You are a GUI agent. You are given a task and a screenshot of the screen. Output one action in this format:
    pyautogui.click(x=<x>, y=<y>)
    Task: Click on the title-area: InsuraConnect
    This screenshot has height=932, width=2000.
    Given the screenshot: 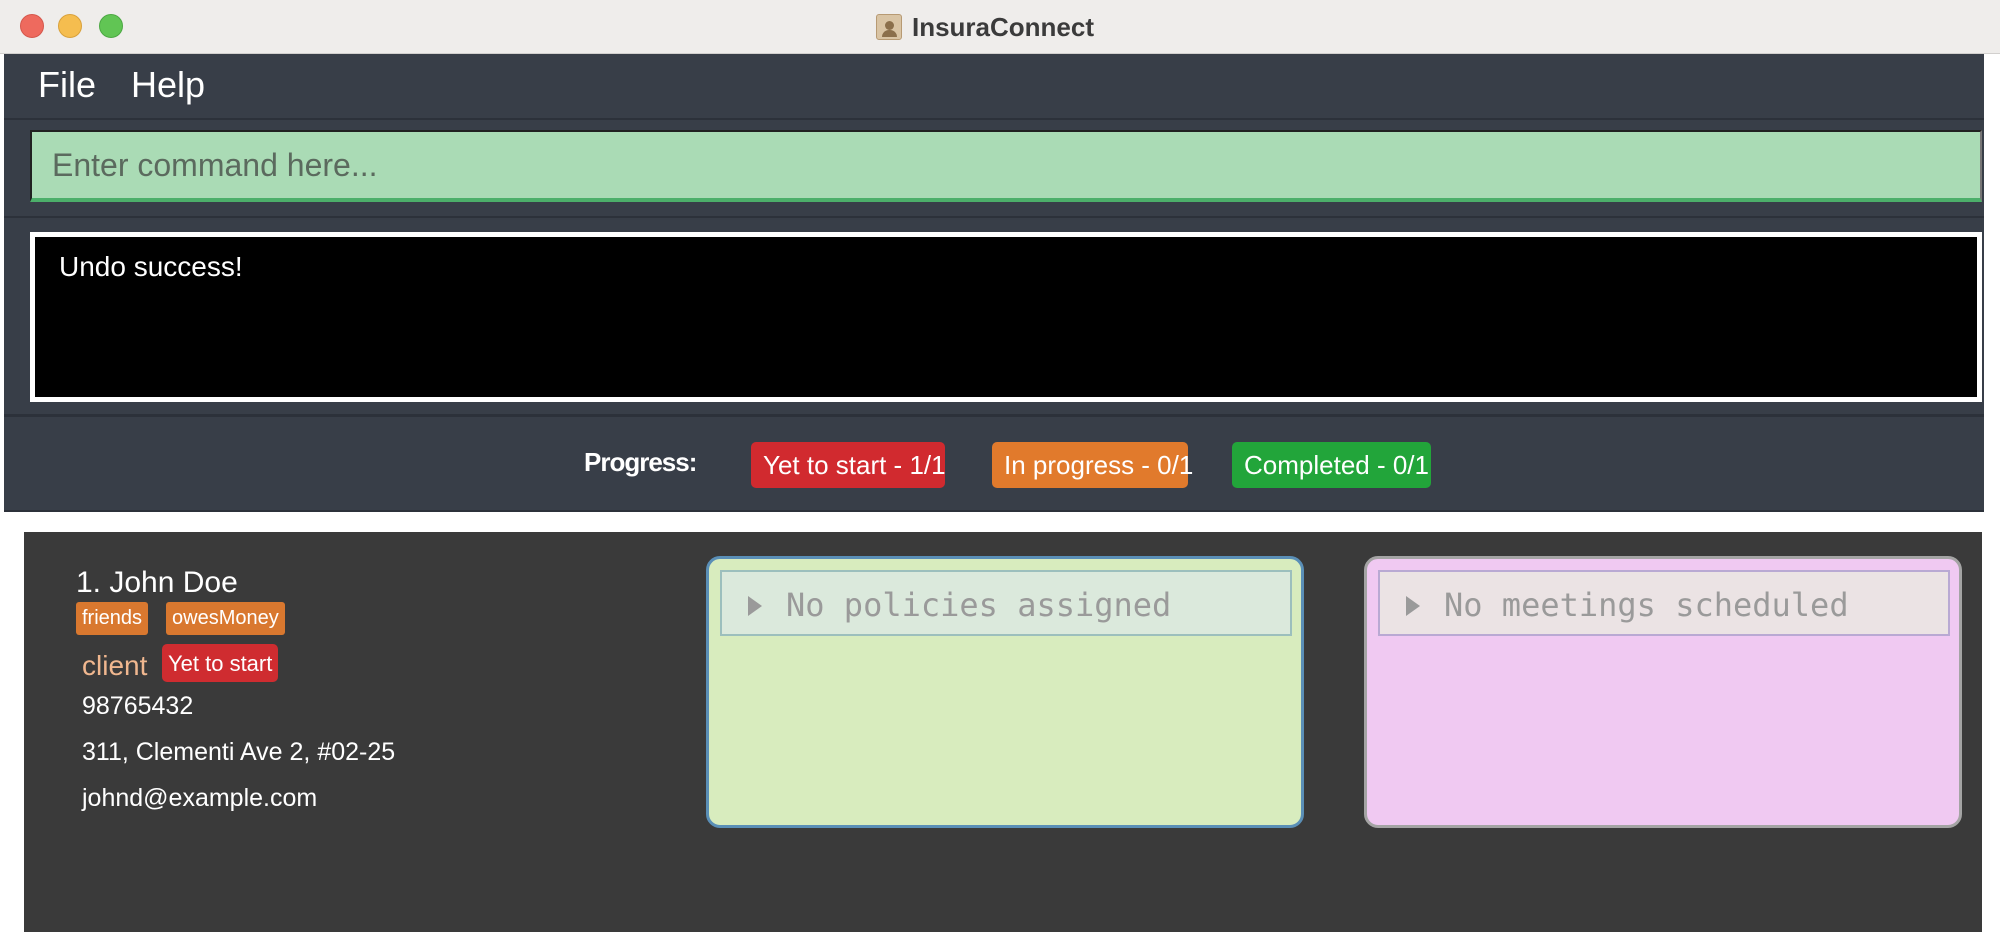 What is the action you would take?
    pyautogui.click(x=1000, y=27)
    